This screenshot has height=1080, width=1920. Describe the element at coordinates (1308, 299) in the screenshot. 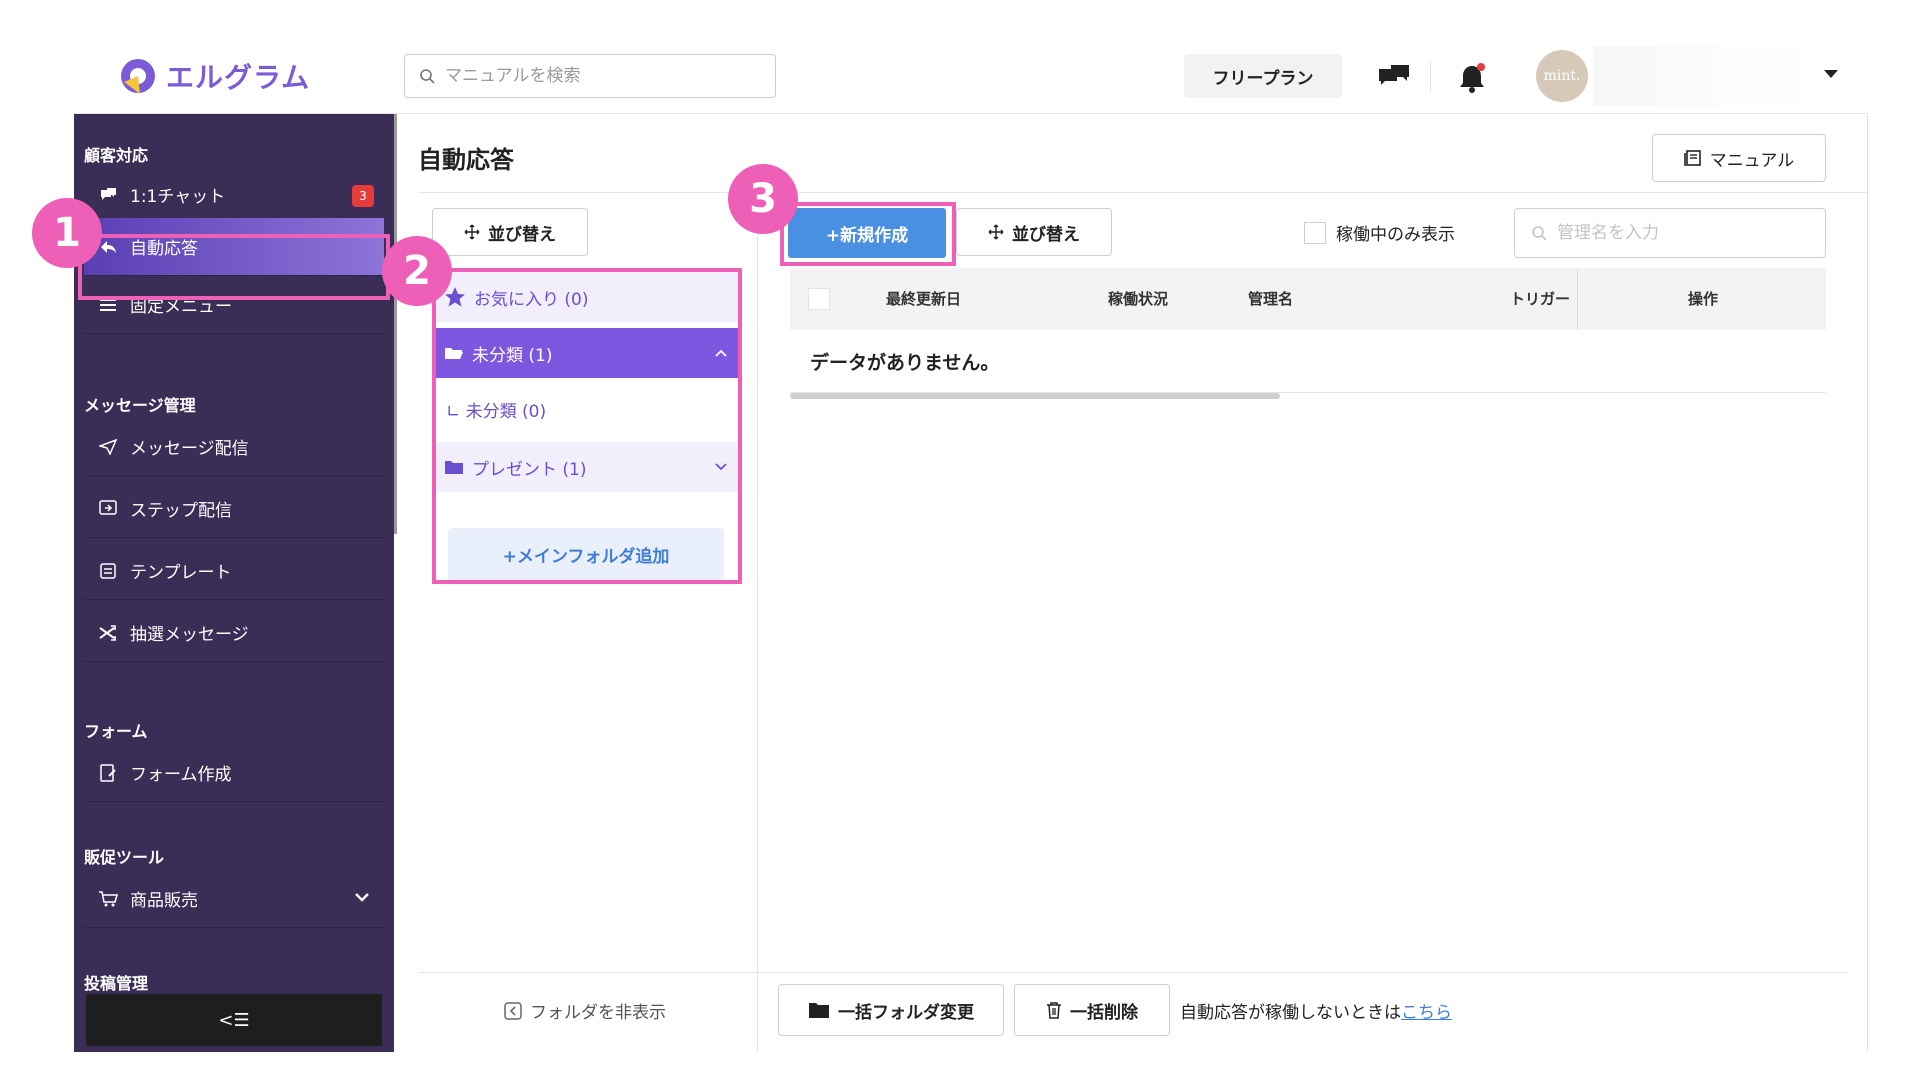

I see `table-header: 最終更新日 稼働状況 管理名 トリガー 操作` at that location.